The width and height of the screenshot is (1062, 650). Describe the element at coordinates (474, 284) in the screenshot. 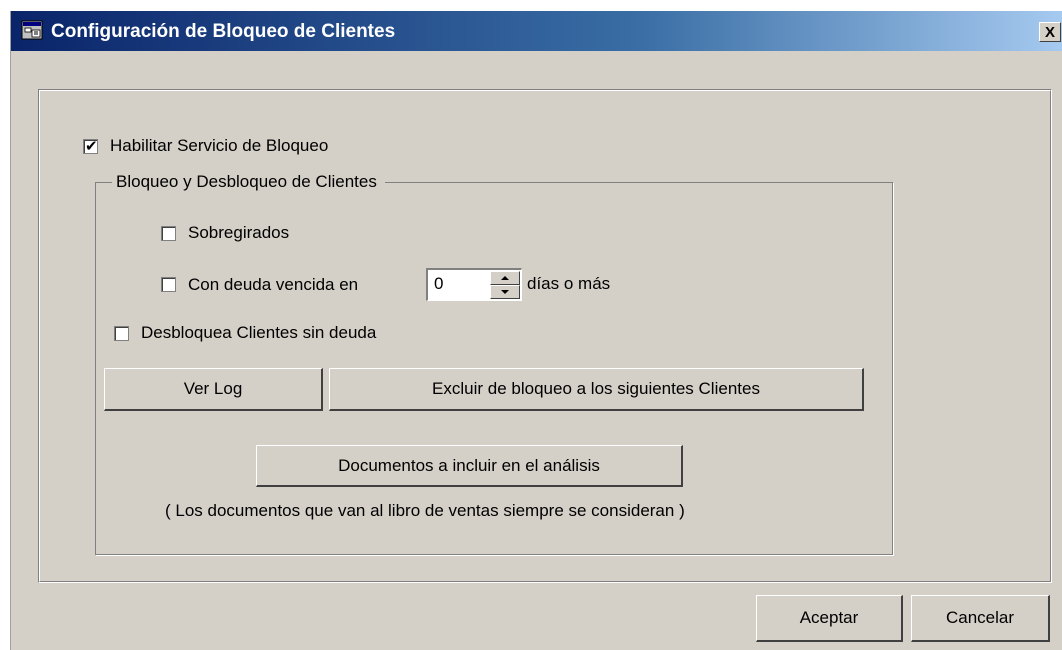

I see `overdue-days-spinner: 0` at that location.